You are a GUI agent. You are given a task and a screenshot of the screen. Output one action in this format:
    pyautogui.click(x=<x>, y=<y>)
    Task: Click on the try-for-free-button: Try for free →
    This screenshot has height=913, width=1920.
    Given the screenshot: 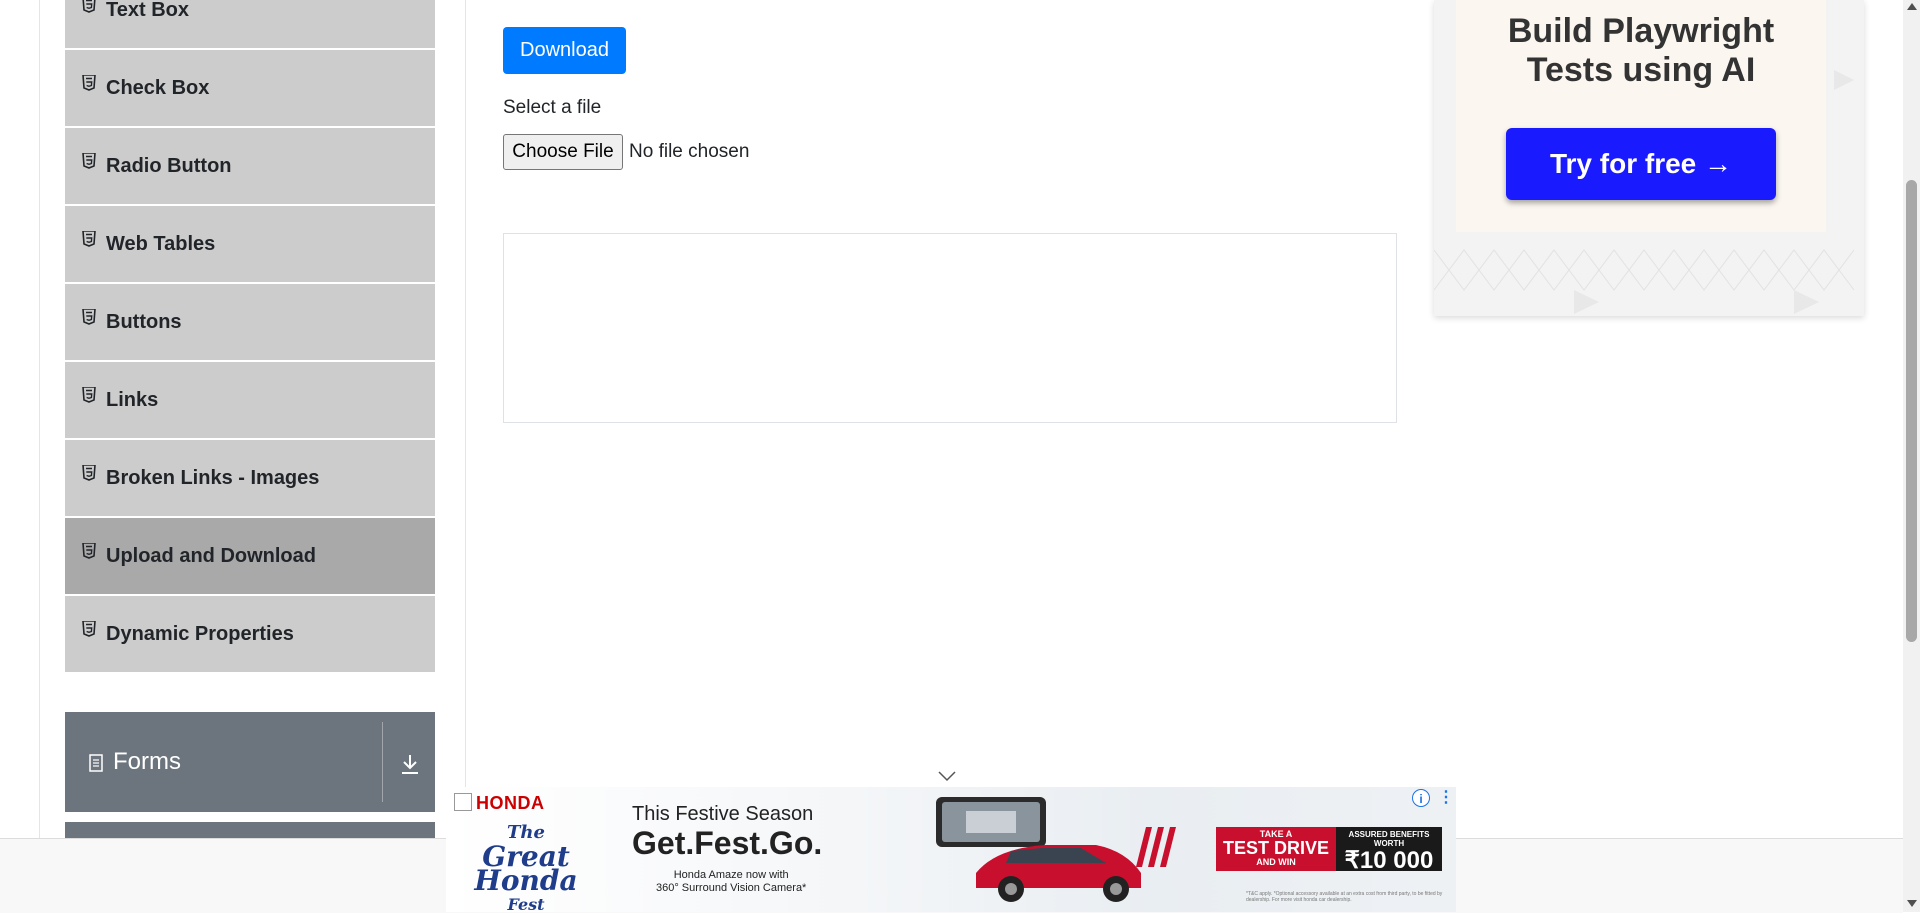 What is the action you would take?
    pyautogui.click(x=1641, y=164)
    